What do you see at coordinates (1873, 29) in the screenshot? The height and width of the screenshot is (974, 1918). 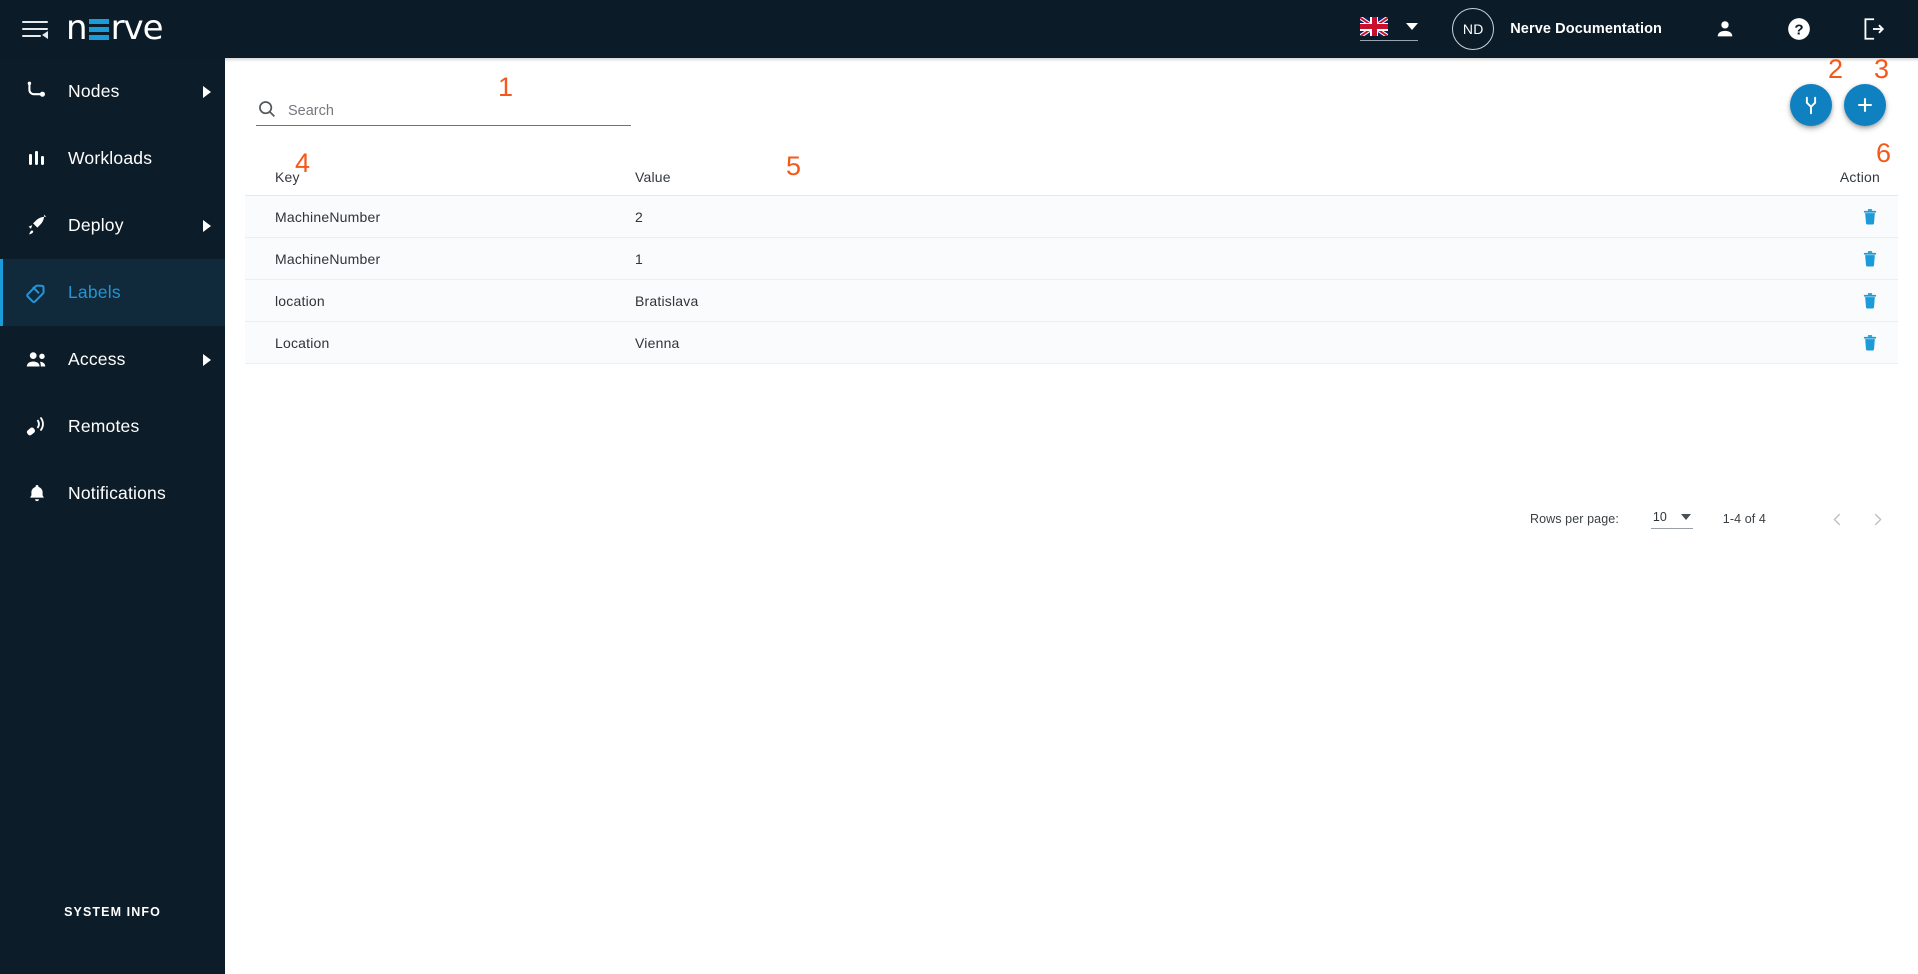 I see `logout-icon` at bounding box center [1873, 29].